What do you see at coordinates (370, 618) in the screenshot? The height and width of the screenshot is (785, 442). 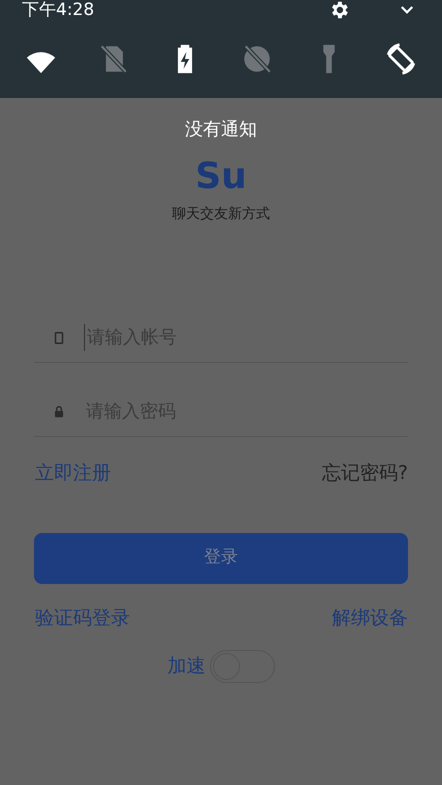 I see `unbind-device-link: 解绑设备` at bounding box center [370, 618].